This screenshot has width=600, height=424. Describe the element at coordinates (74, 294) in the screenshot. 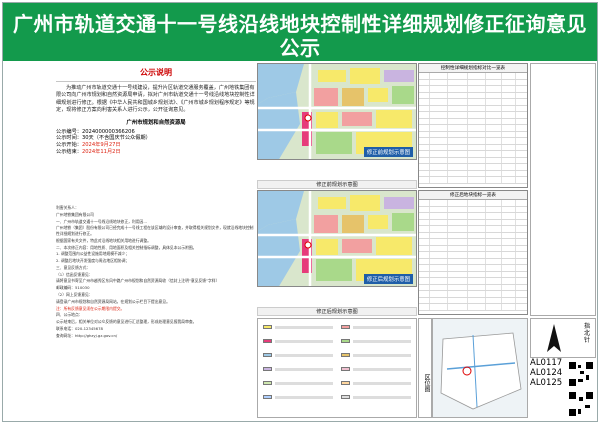

I see `detail-line: （2）网上反馈意见：` at that location.